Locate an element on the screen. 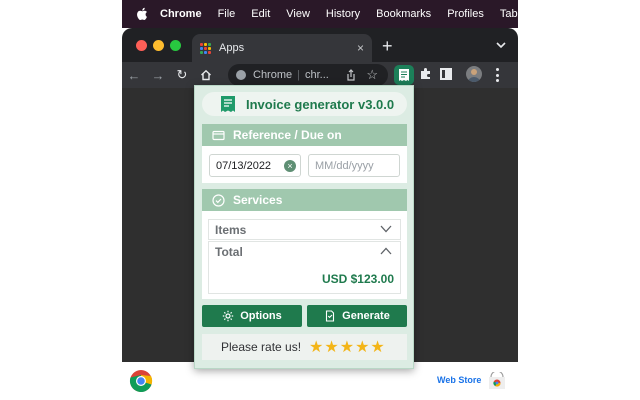 The height and width of the screenshot is (400, 640). popup-header: Invoice generator v3.0.0 is located at coordinates (304, 104).